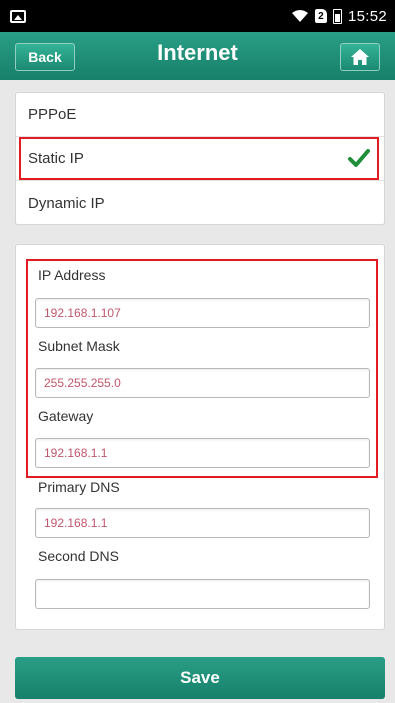 The image size is (395, 703). I want to click on ip-address-field: 192.168.1.107, so click(202, 313).